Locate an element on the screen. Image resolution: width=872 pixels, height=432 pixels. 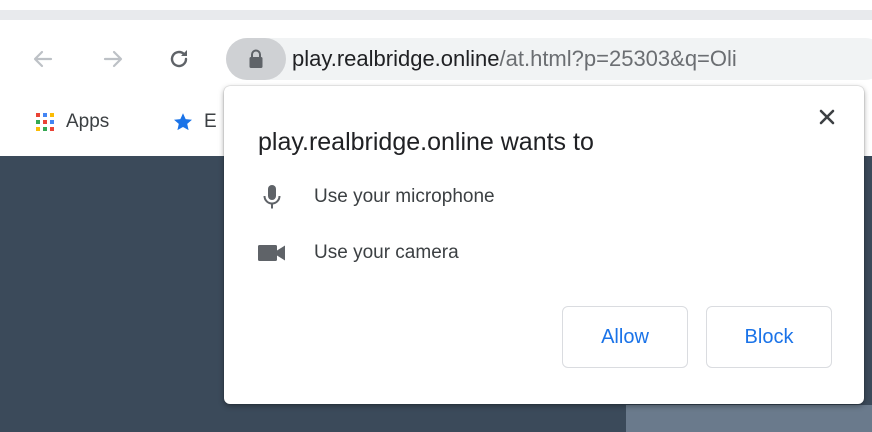
tab-strip is located at coordinates (436, 15).